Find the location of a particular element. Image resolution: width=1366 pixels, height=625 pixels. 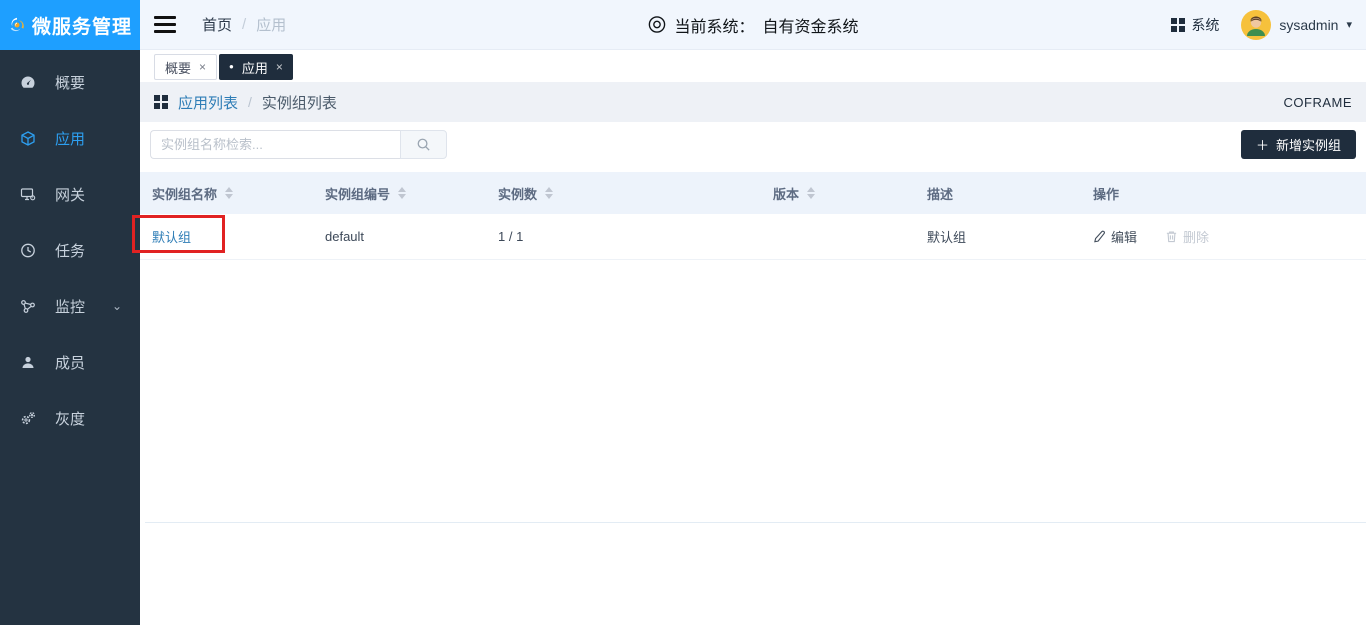

username: sysadmin is located at coordinates (1309, 24).